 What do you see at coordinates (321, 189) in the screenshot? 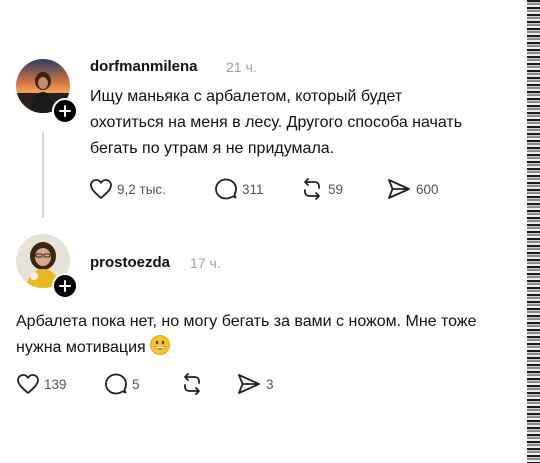
I see `repost-button: 59` at bounding box center [321, 189].